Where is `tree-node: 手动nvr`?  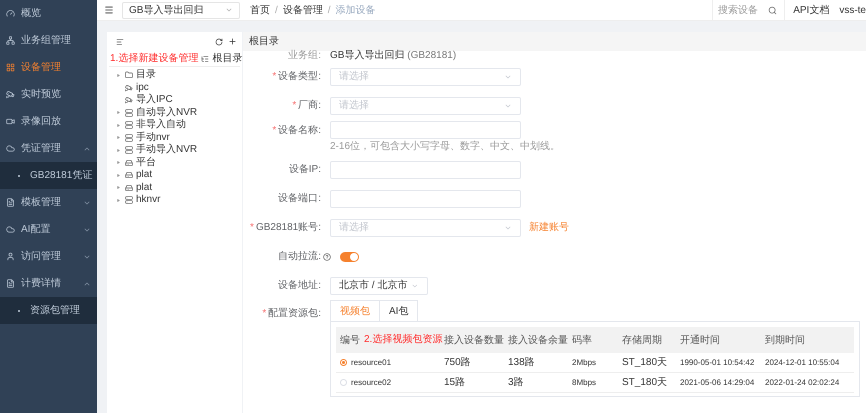 tree-node: 手动nvr is located at coordinates (174, 138).